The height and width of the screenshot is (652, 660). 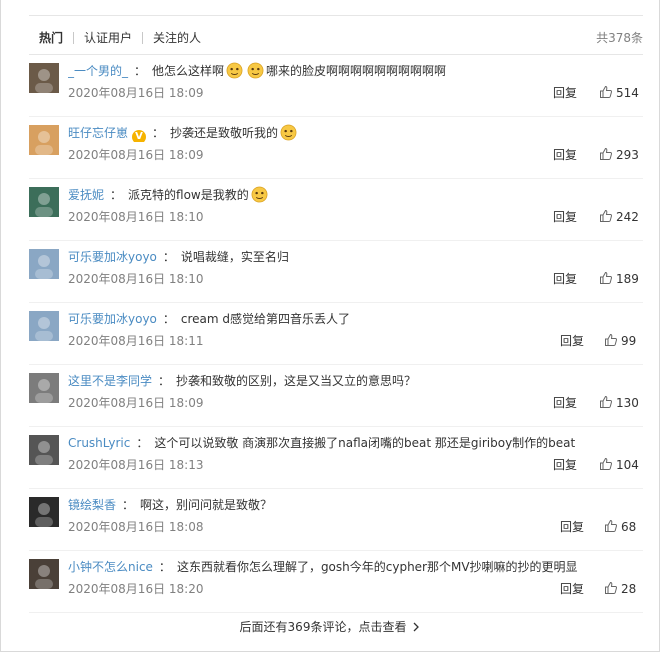 I want to click on username-link: 小钟不怎么nice, so click(x=110, y=567).